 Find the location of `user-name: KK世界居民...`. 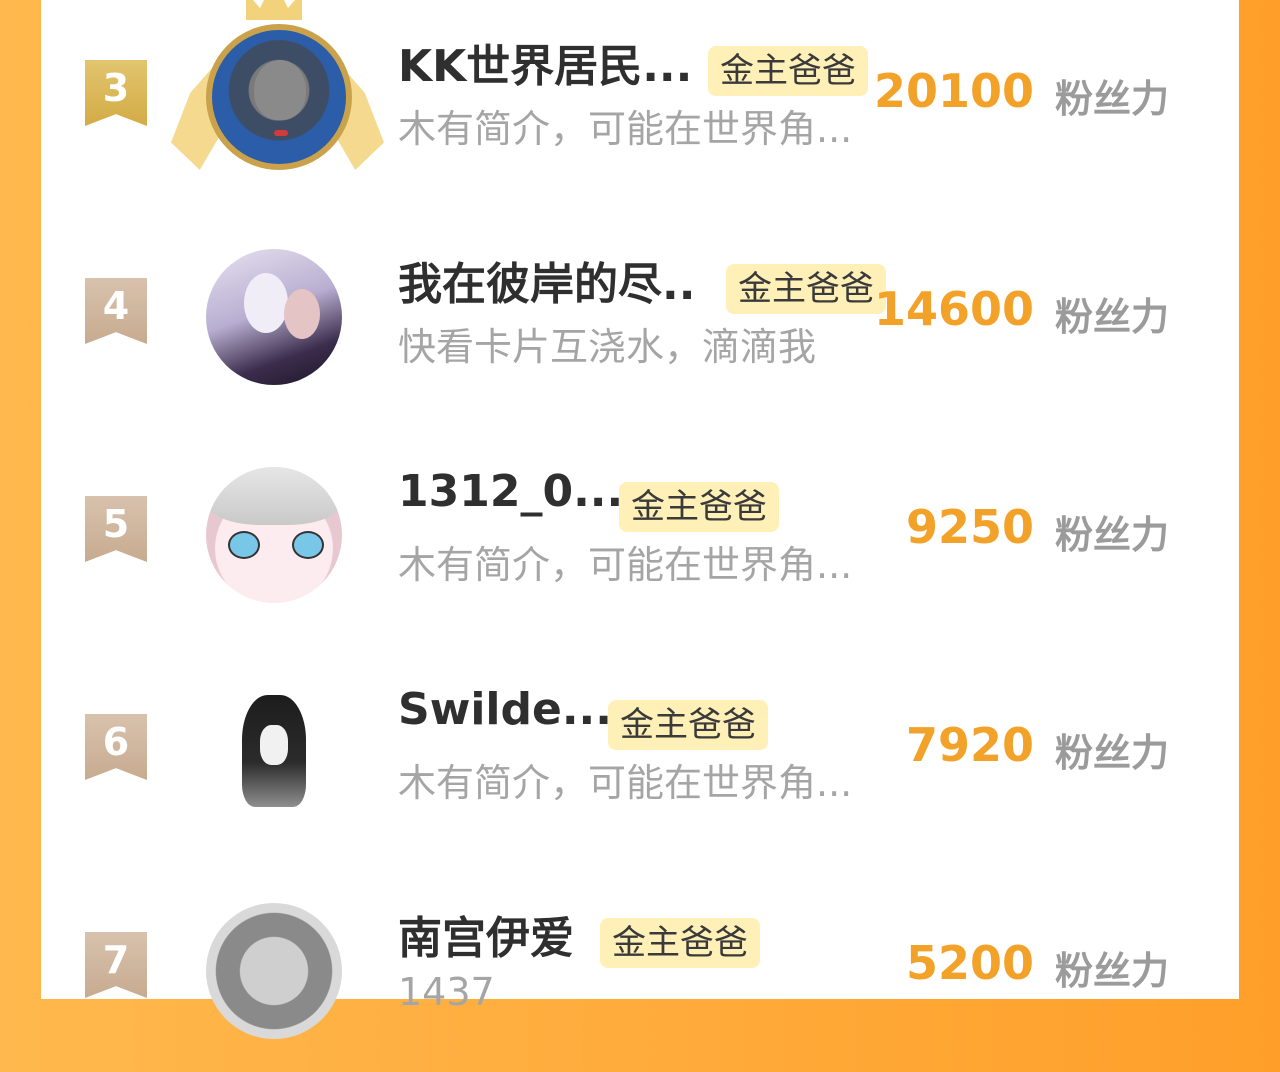

user-name: KK世界居民... is located at coordinates (545, 62).